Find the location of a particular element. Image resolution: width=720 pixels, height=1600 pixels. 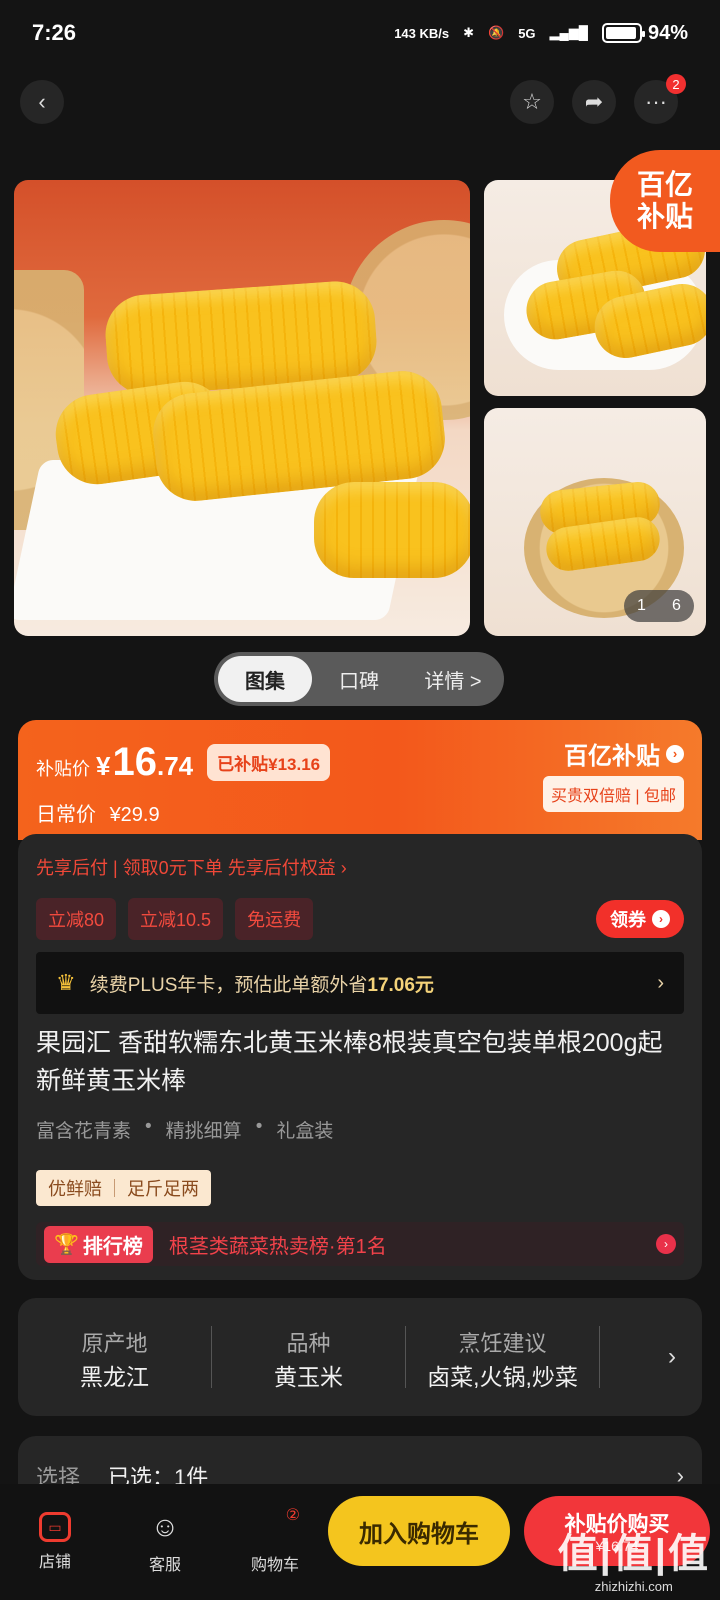

pay-later-link: 先享后付 | 领取0元下单 先享后付权益 › is located at coordinates (191, 867).